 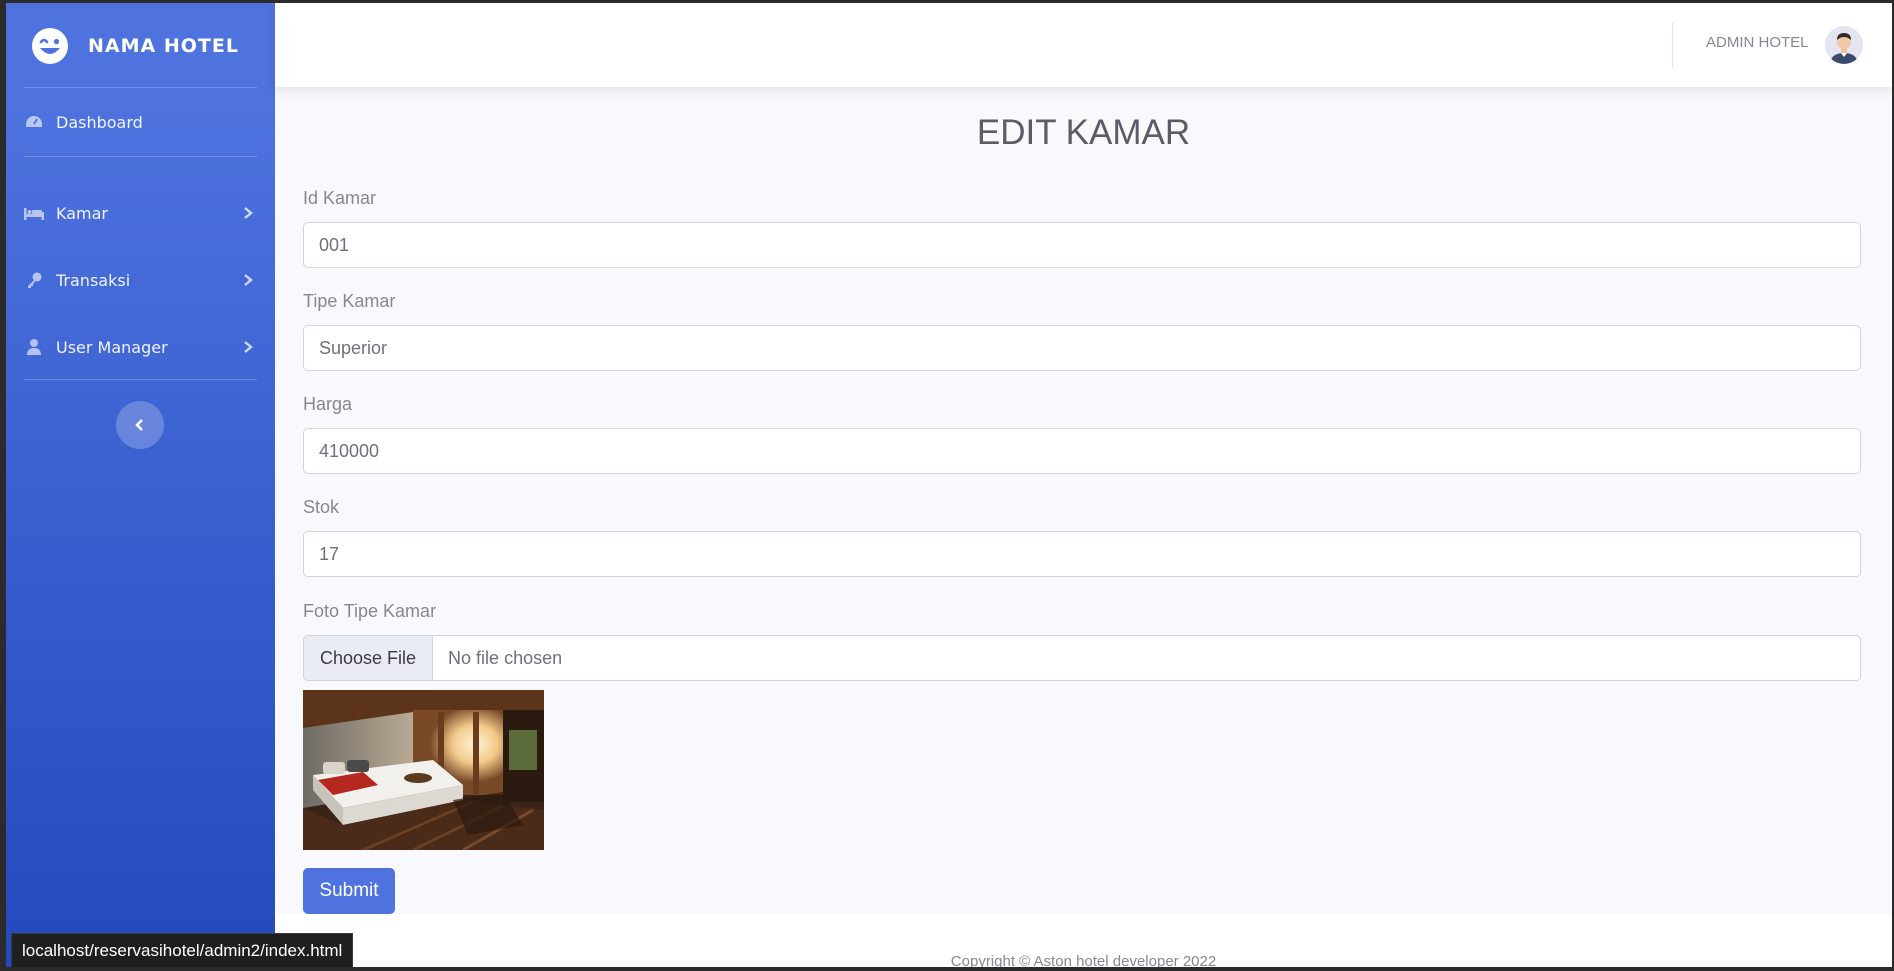 What do you see at coordinates (1083, 960) in the screenshot?
I see `footer-copyright: Copyright © Aston hotel developer 2022` at bounding box center [1083, 960].